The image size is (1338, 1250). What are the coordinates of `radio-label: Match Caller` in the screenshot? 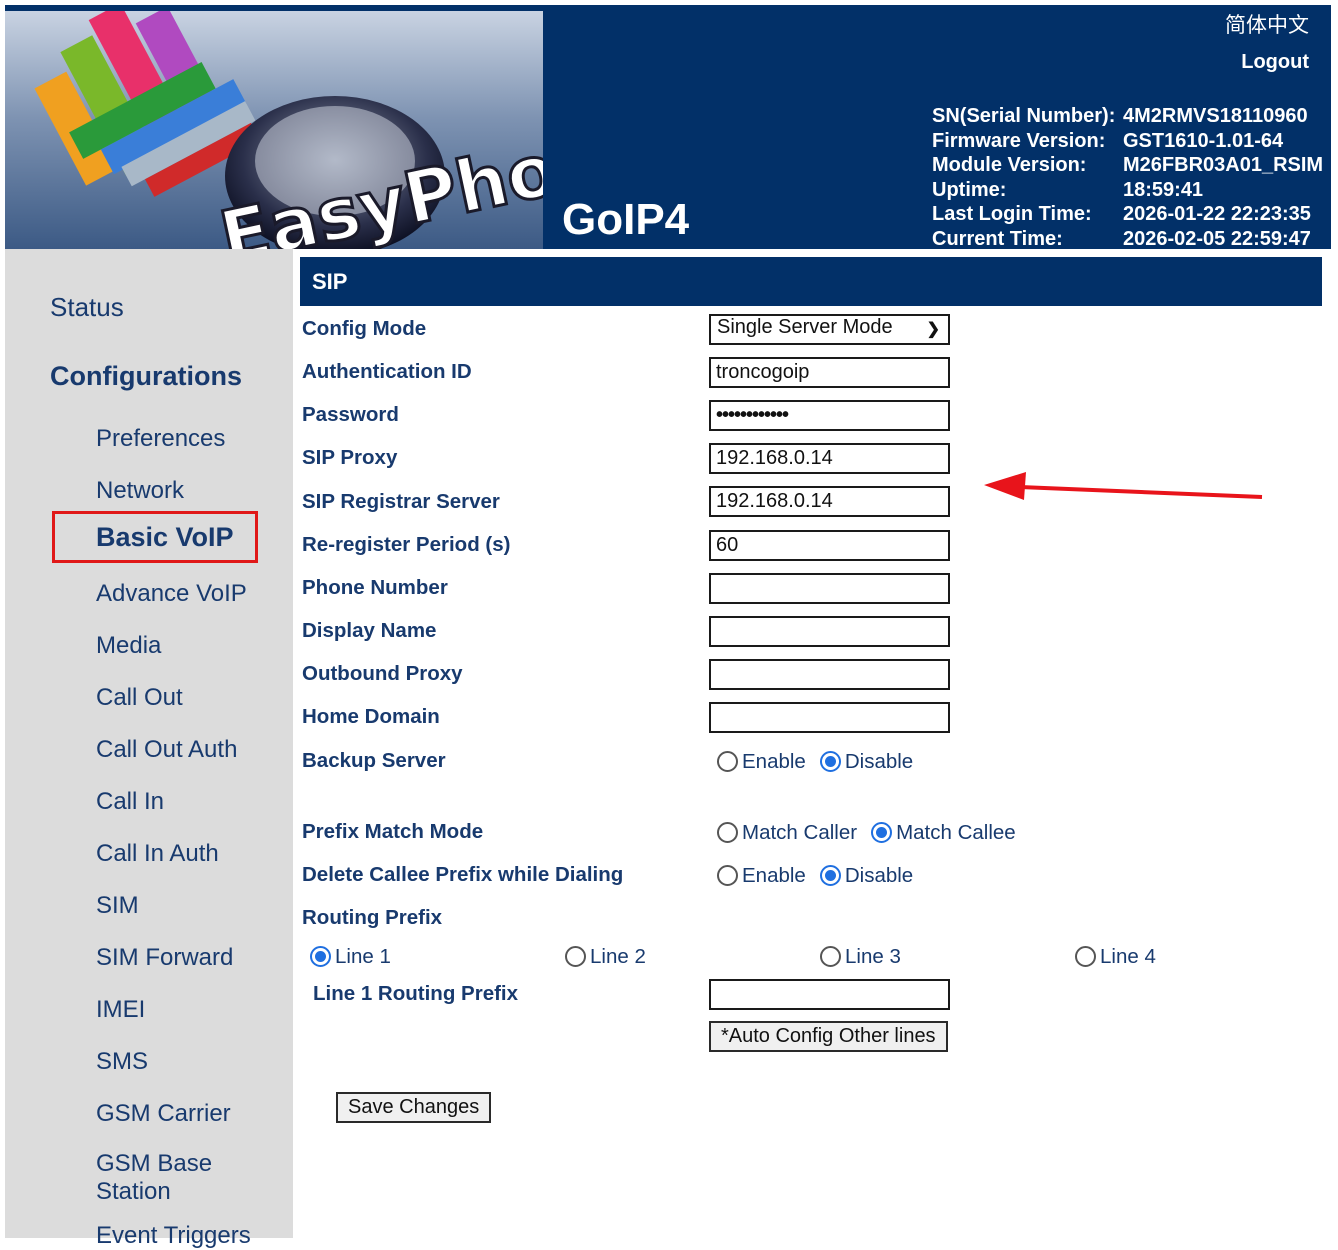 It's located at (800, 832).